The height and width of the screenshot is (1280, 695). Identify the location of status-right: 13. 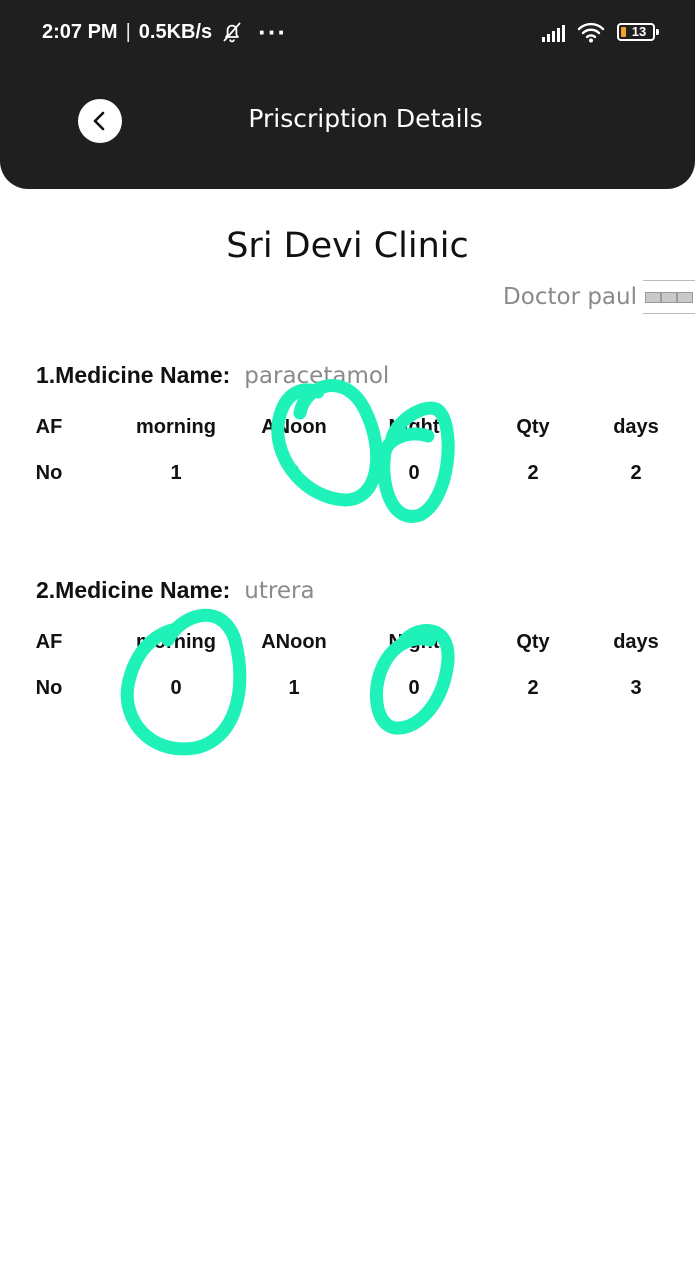
(600, 32).